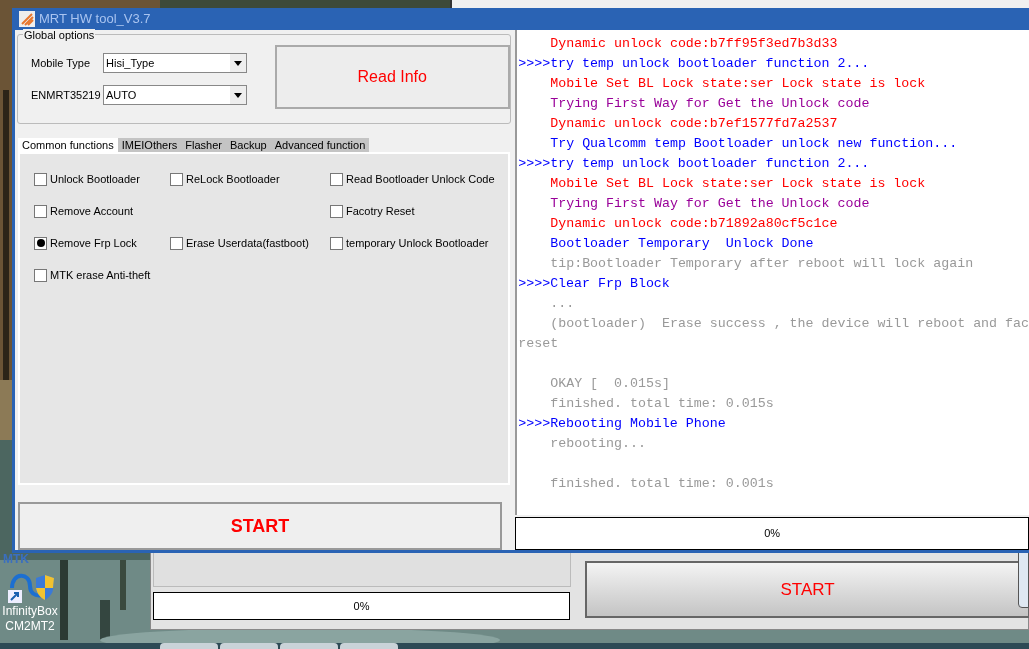  Describe the element at coordinates (95, 19) in the screenshot. I see `window-title: MRT HW tool_V3.7` at that location.